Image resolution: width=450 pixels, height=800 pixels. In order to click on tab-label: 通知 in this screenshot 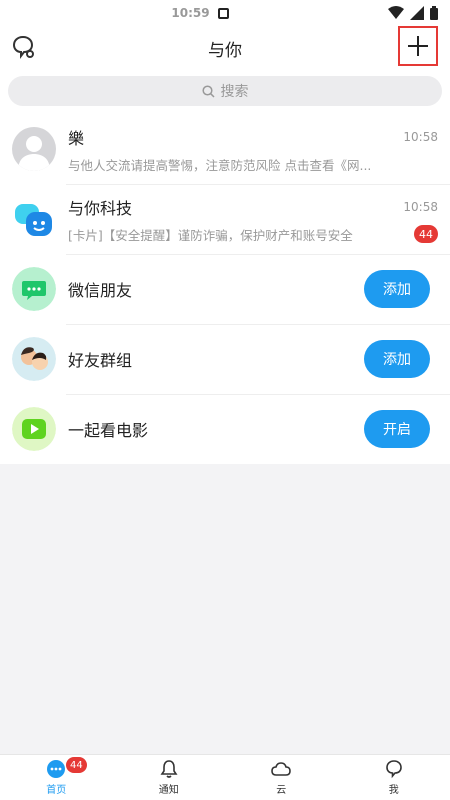, I will do `click(168, 790)`.